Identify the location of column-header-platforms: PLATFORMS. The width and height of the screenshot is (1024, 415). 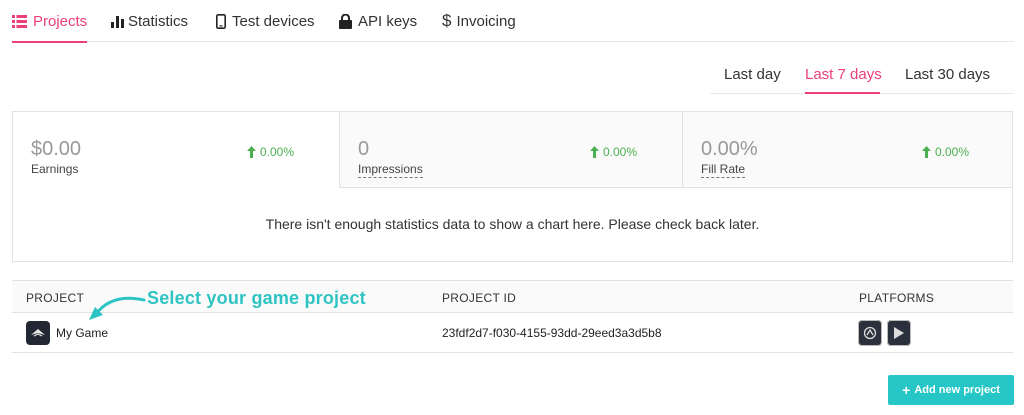
(897, 298).